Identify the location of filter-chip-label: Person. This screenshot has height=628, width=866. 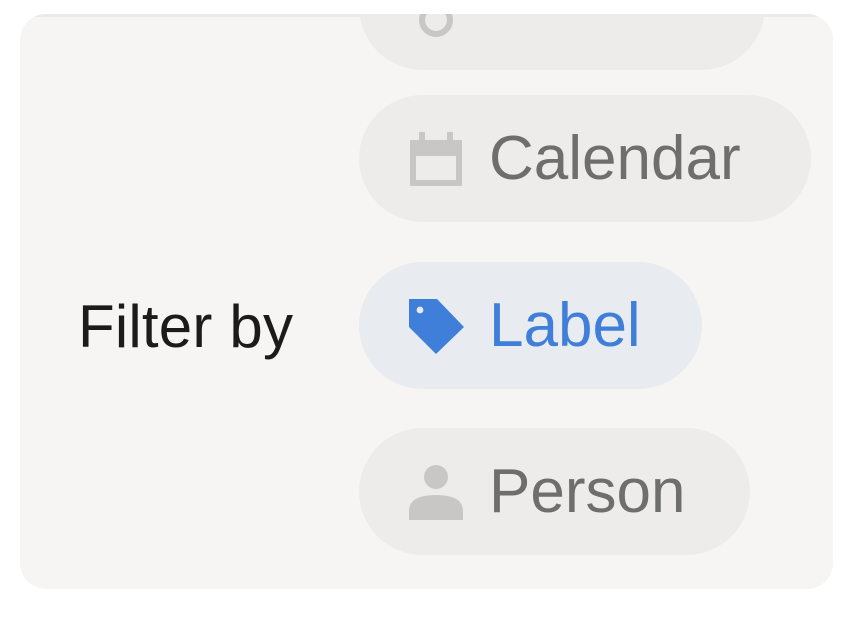
(587, 491).